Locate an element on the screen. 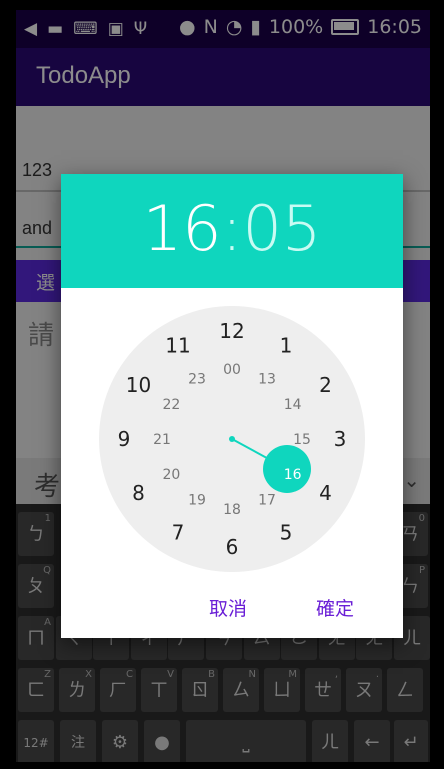  clock-hour-19: 19 is located at coordinates (197, 501).